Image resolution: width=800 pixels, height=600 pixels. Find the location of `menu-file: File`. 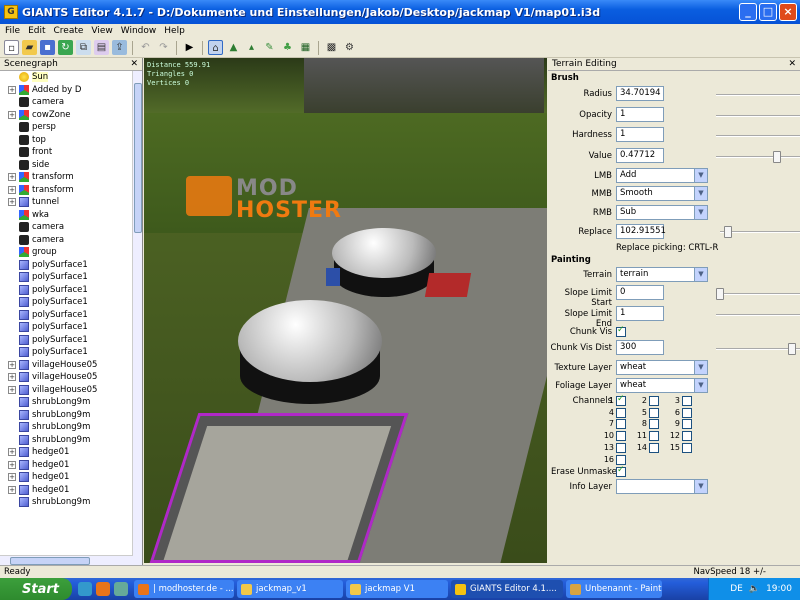

menu-file: File is located at coordinates (12, 31).